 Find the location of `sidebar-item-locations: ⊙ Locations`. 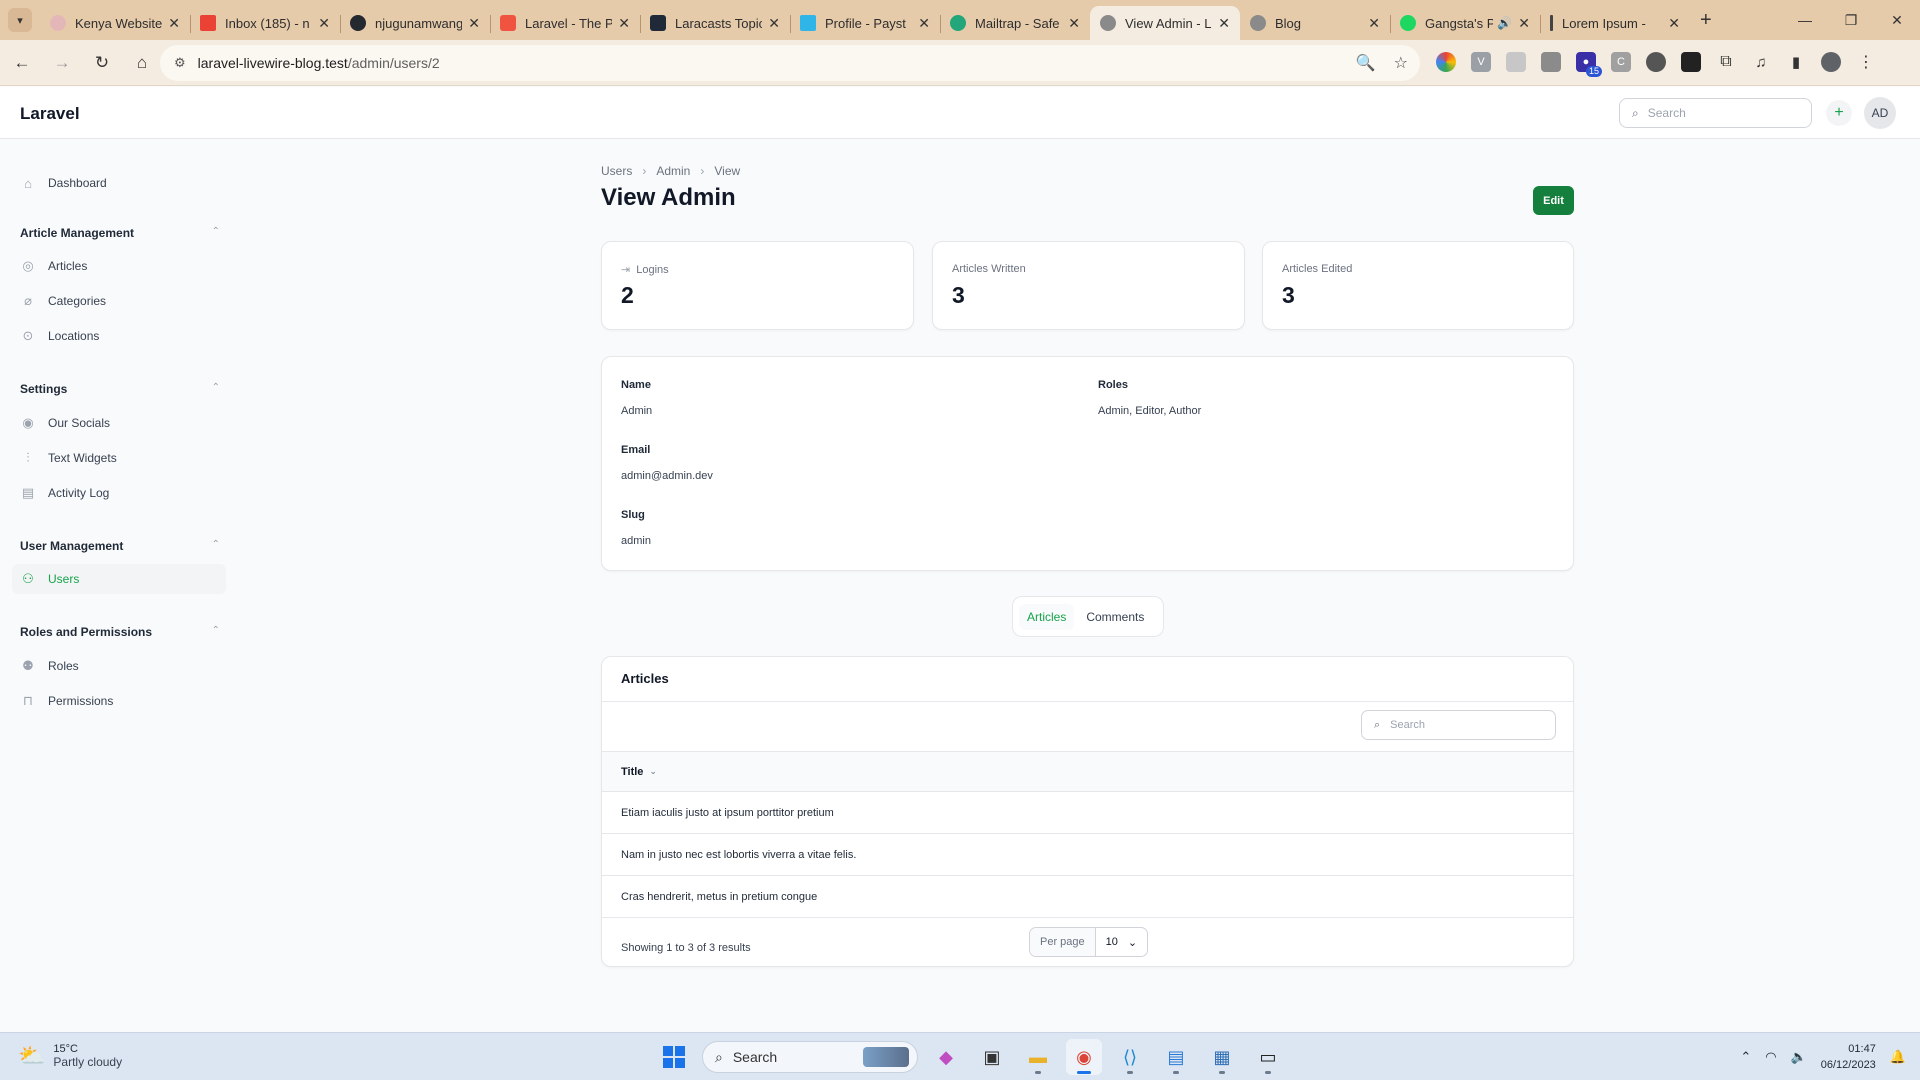

sidebar-item-locations: ⊙ Locations is located at coordinates (119, 336).